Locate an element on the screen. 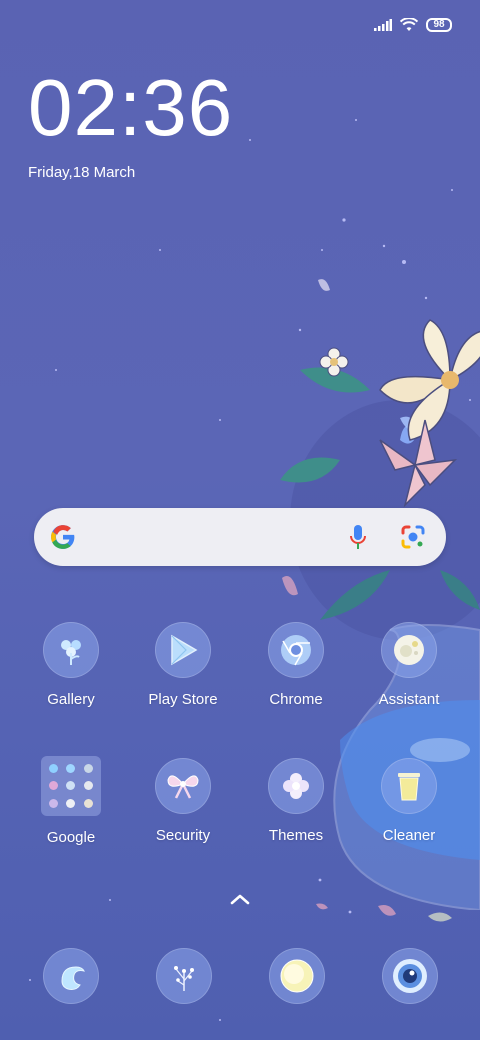  status-bar: 98 is located at coordinates (413, 25).